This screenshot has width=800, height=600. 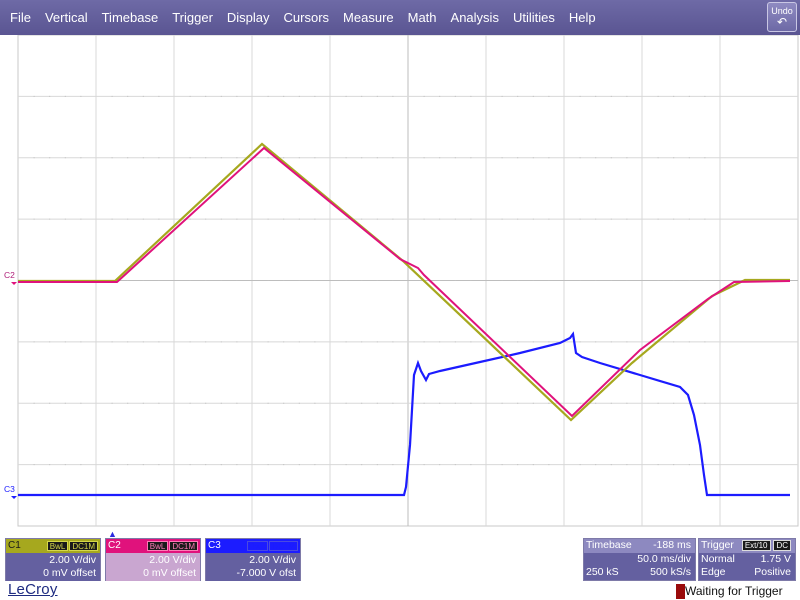 I want to click on menu-display: Display, so click(x=248, y=17).